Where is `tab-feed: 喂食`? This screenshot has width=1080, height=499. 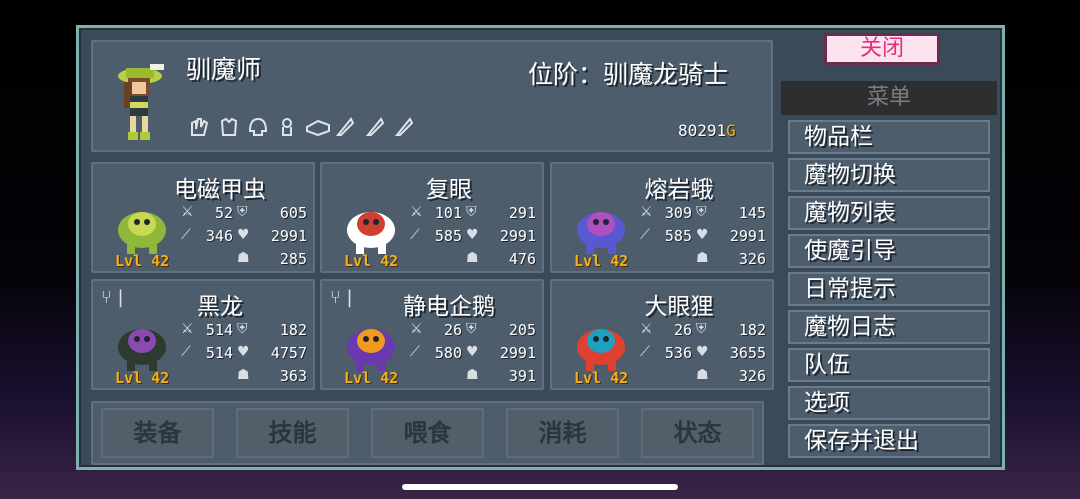 tab-feed: 喂食 is located at coordinates (427, 433).